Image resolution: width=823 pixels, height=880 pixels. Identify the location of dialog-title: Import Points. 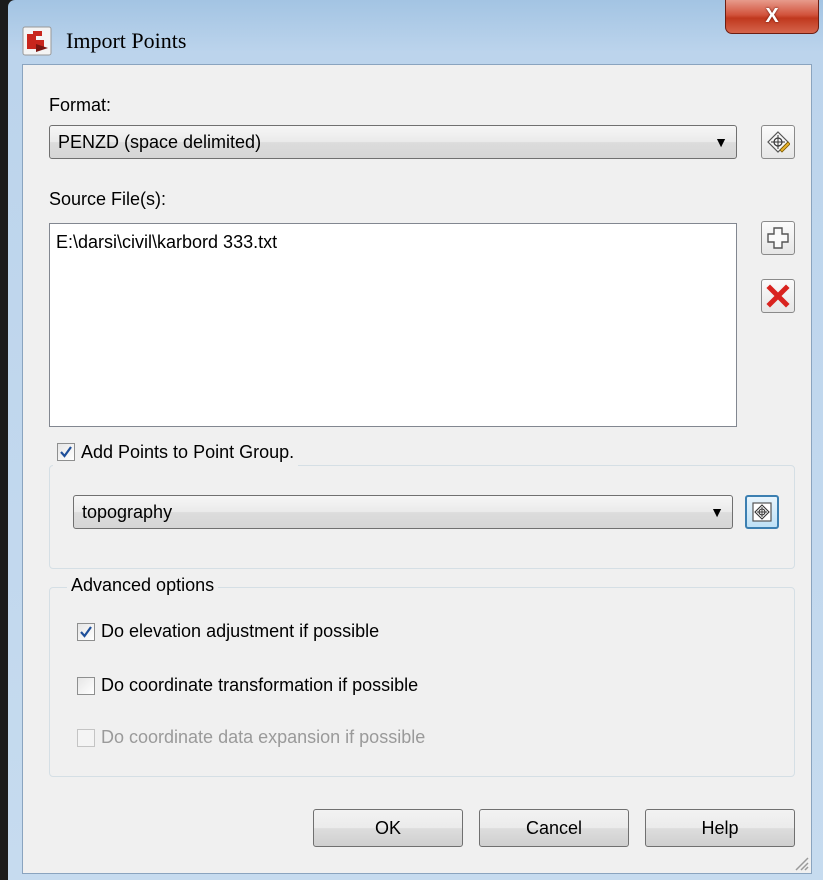
(126, 40).